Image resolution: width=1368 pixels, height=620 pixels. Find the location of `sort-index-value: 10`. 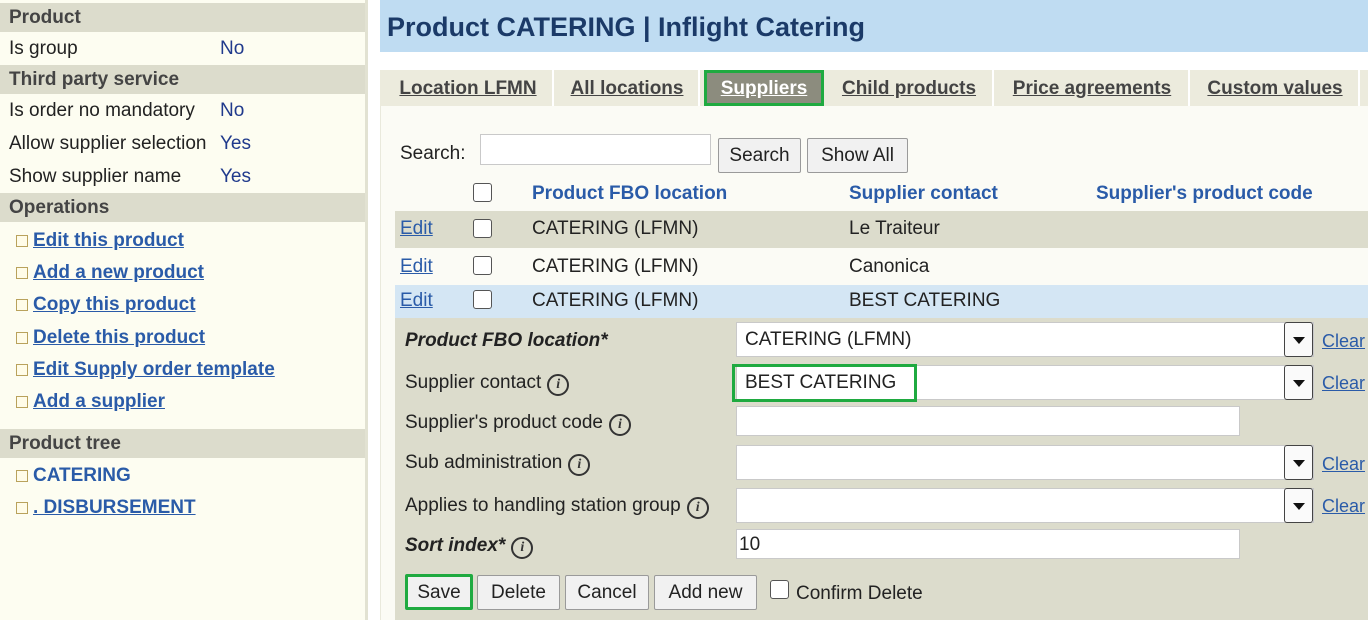

sort-index-value: 10 is located at coordinates (750, 544).